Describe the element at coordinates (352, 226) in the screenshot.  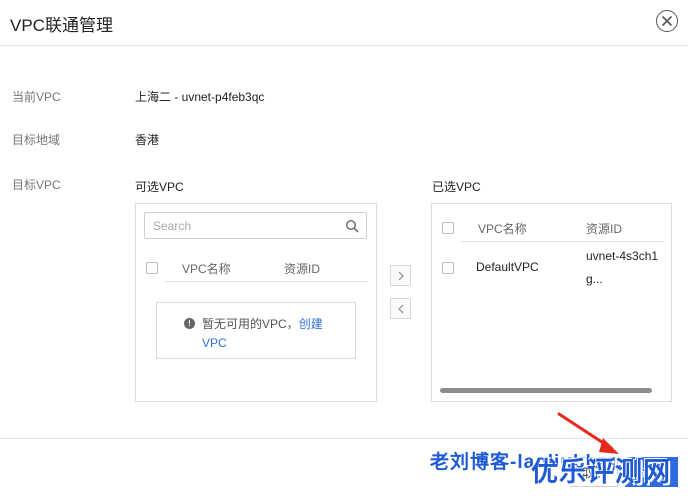
I see `search-icon` at that location.